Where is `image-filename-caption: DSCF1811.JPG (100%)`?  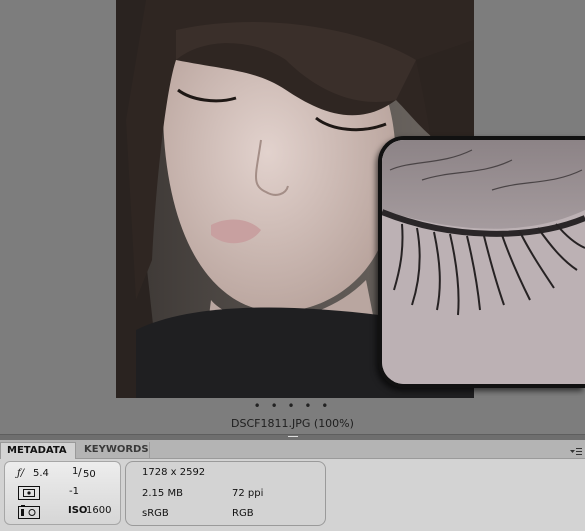
image-filename-caption: DSCF1811.JPG (100%) is located at coordinates (292, 423).